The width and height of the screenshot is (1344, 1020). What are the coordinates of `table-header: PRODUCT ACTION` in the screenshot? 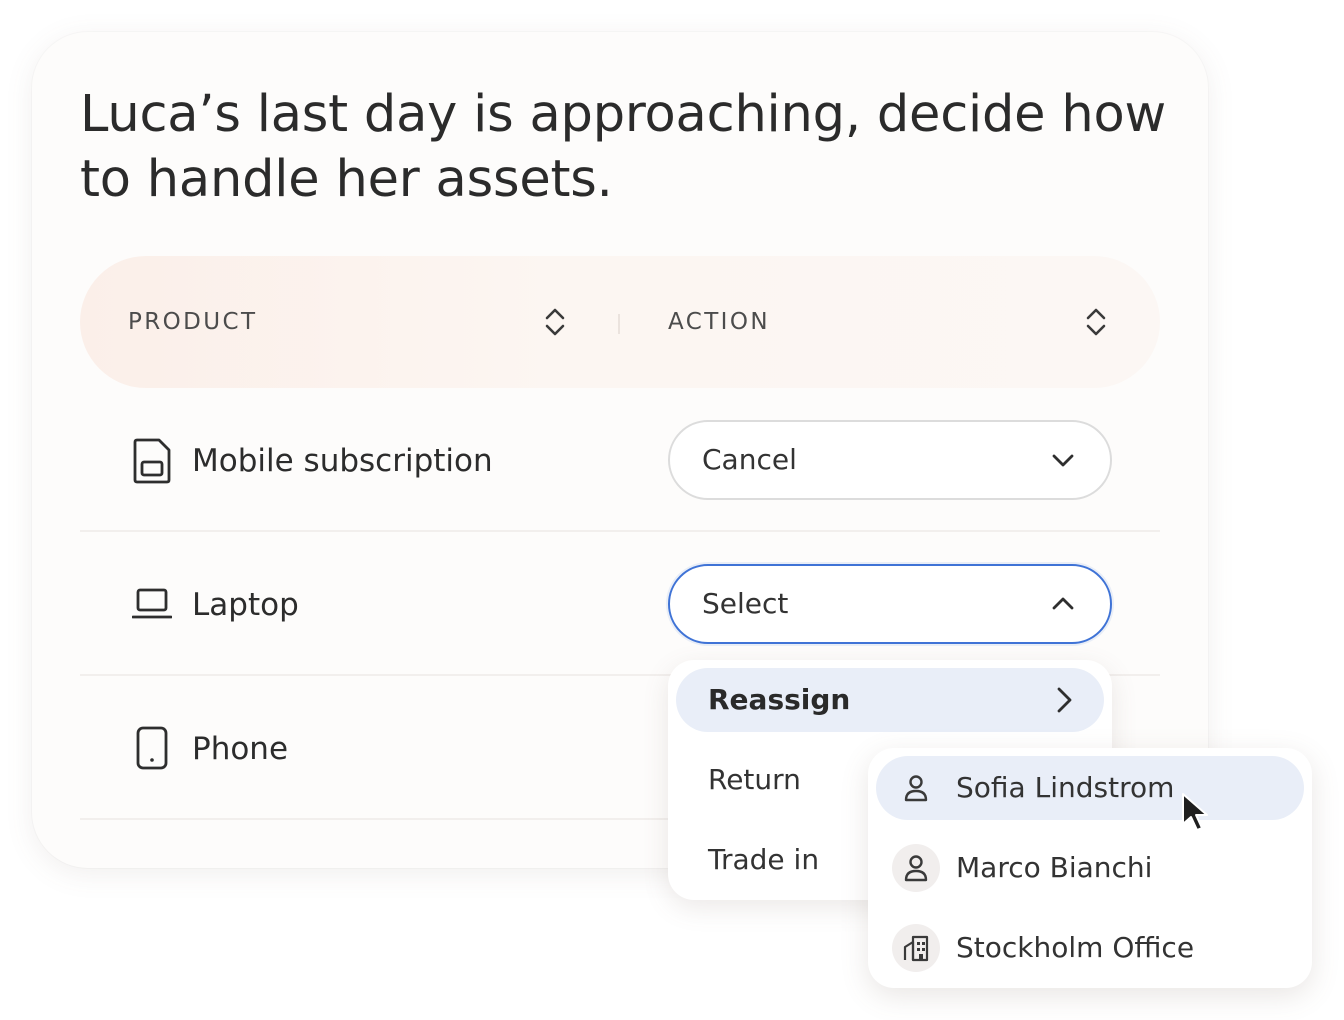 It's located at (620, 322).